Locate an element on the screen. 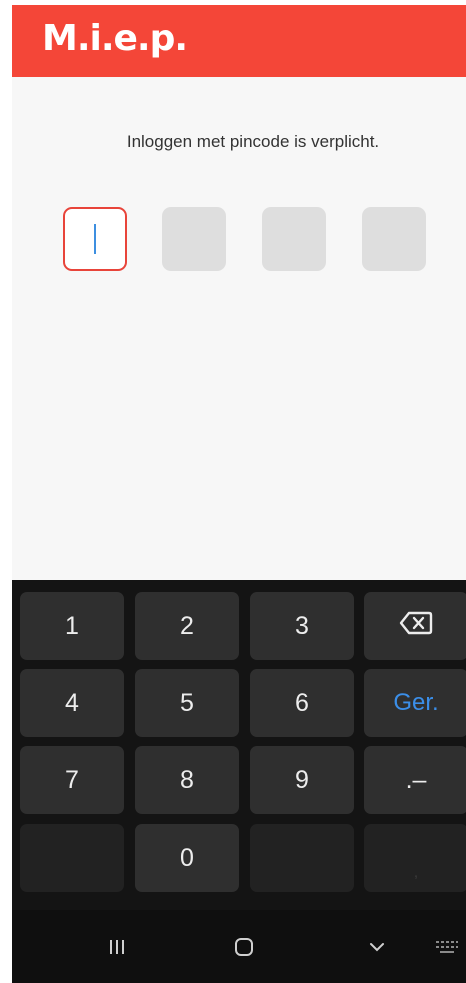  key-6: 6 is located at coordinates (302, 703).